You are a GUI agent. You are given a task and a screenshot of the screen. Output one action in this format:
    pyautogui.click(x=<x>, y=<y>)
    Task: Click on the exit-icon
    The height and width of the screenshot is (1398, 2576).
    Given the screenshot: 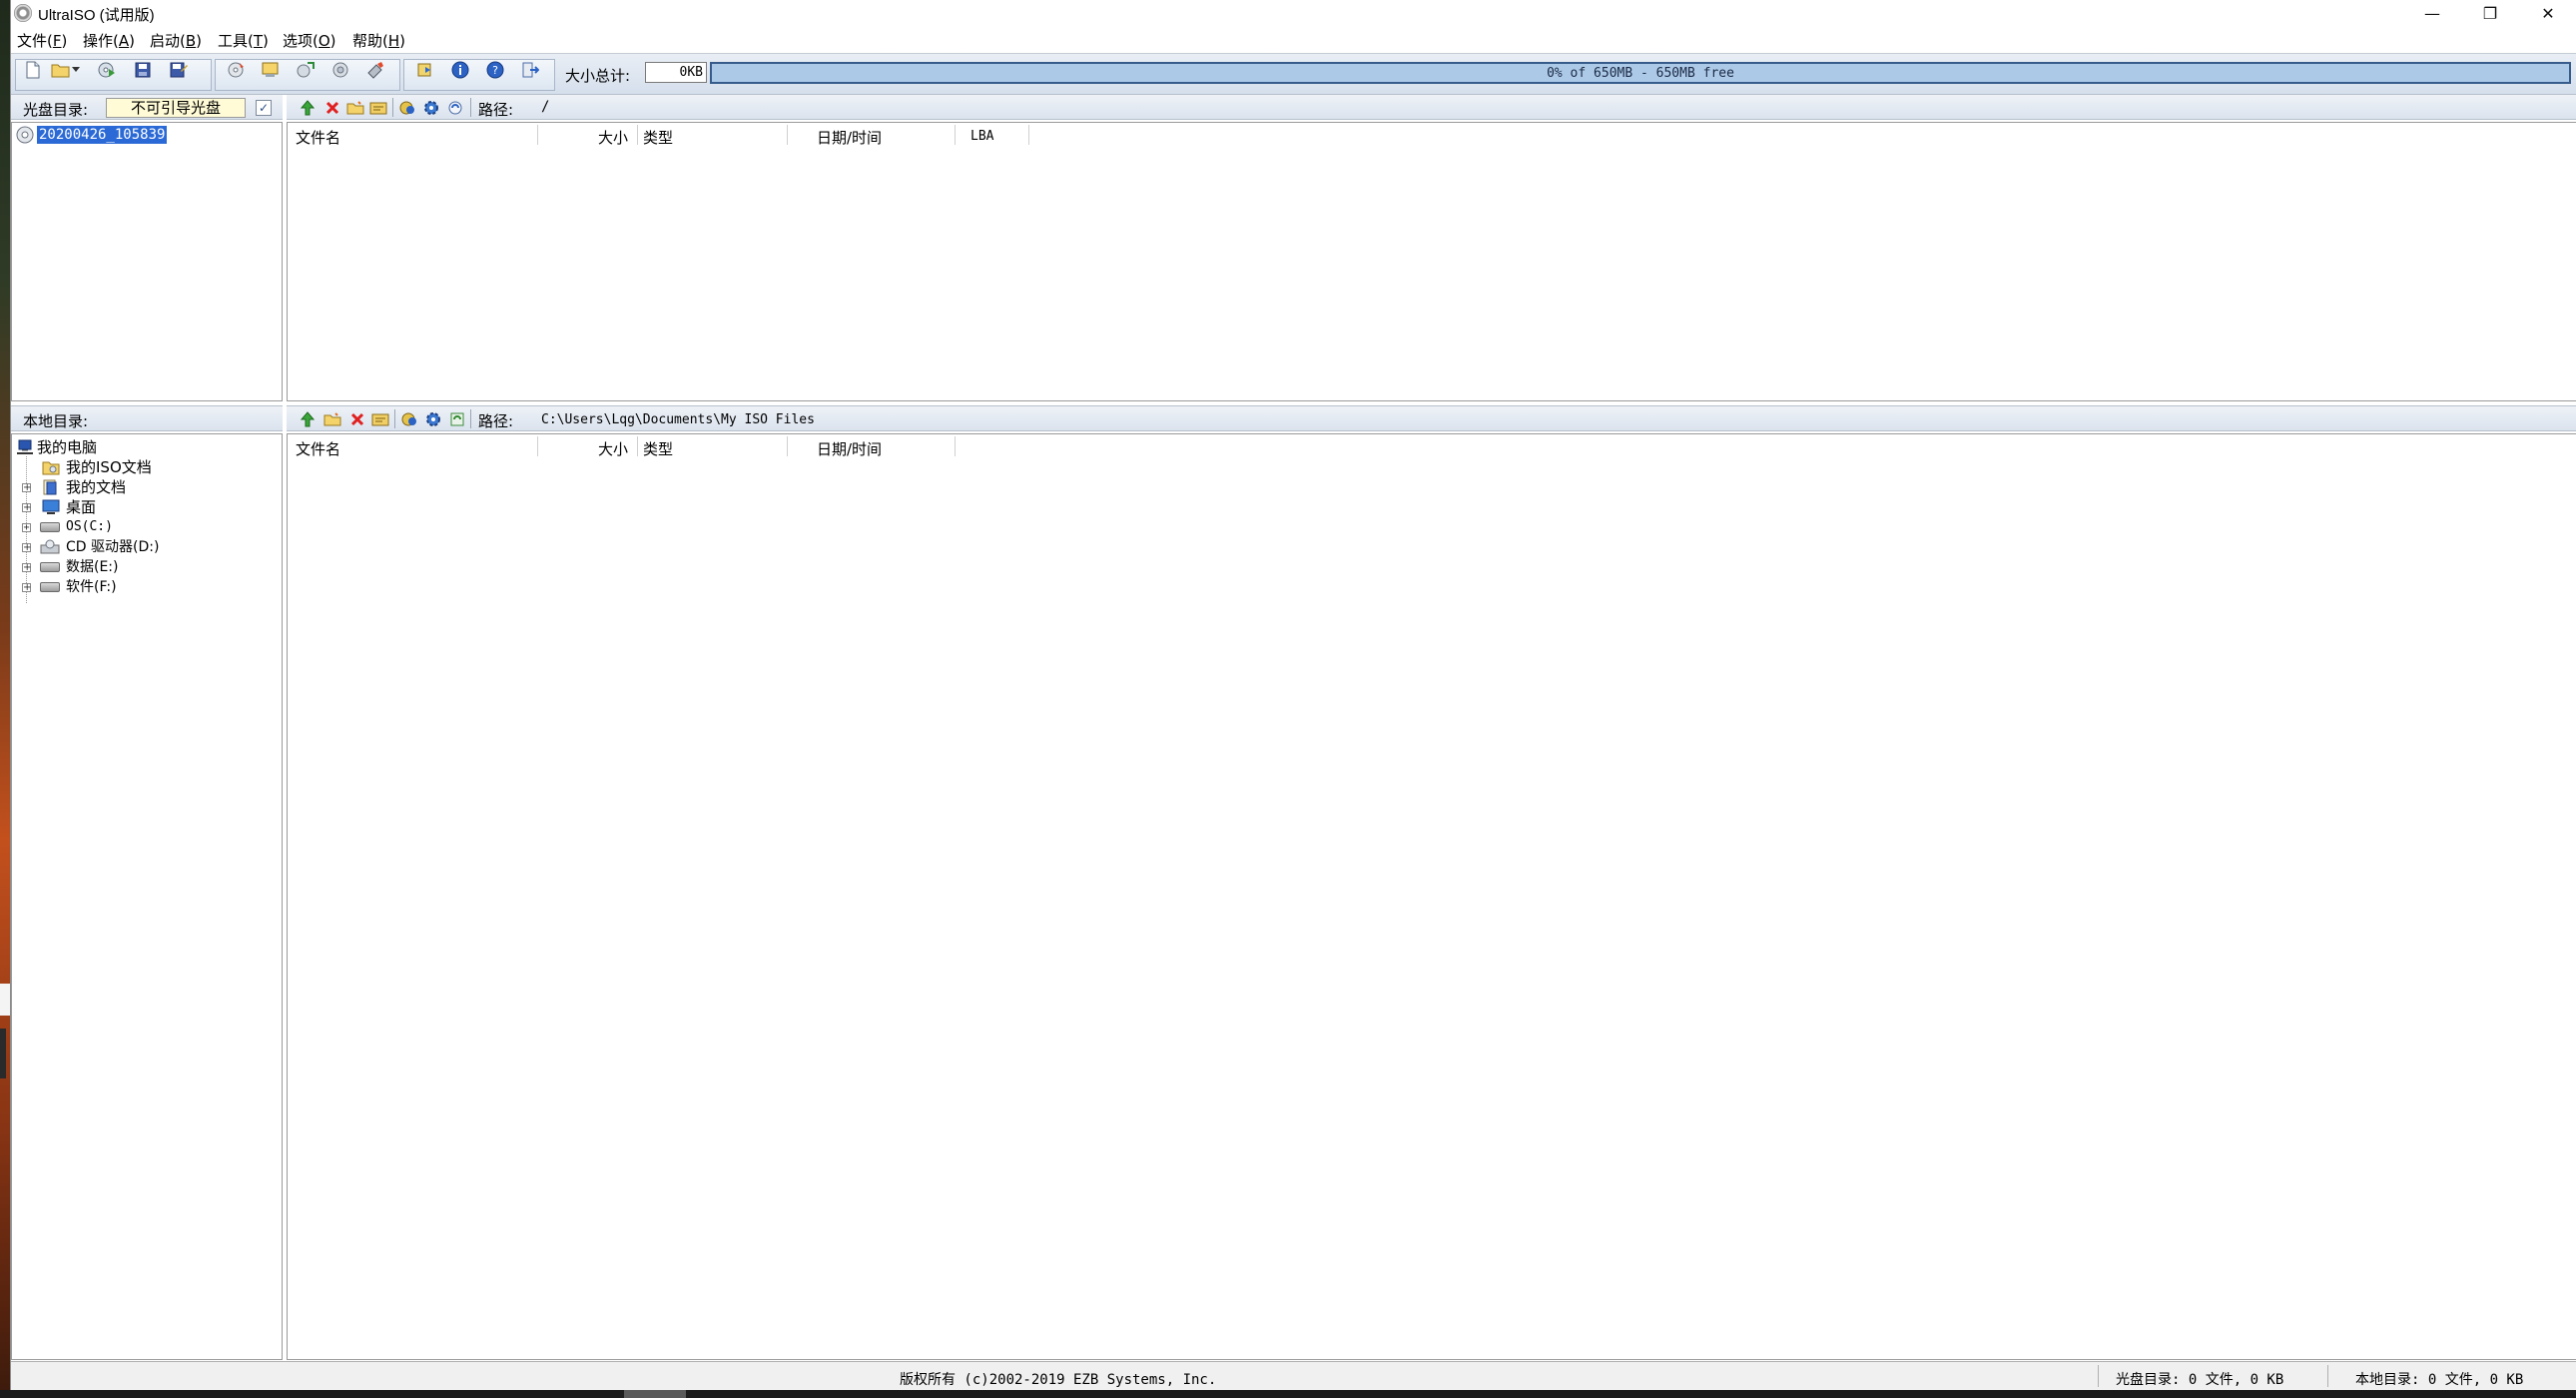 What is the action you would take?
    pyautogui.click(x=530, y=70)
    